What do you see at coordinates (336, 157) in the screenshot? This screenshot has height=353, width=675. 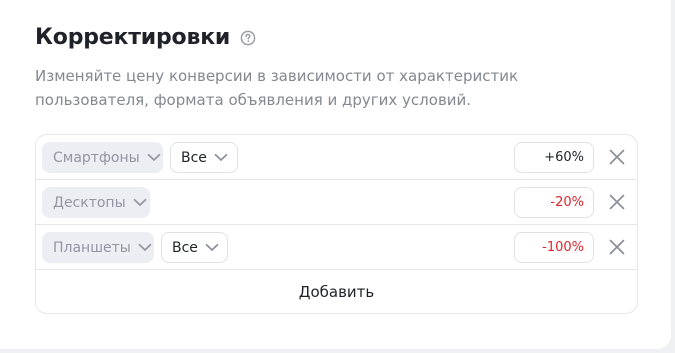 I see `adjustment-row: Смартфоны Все +60%` at bounding box center [336, 157].